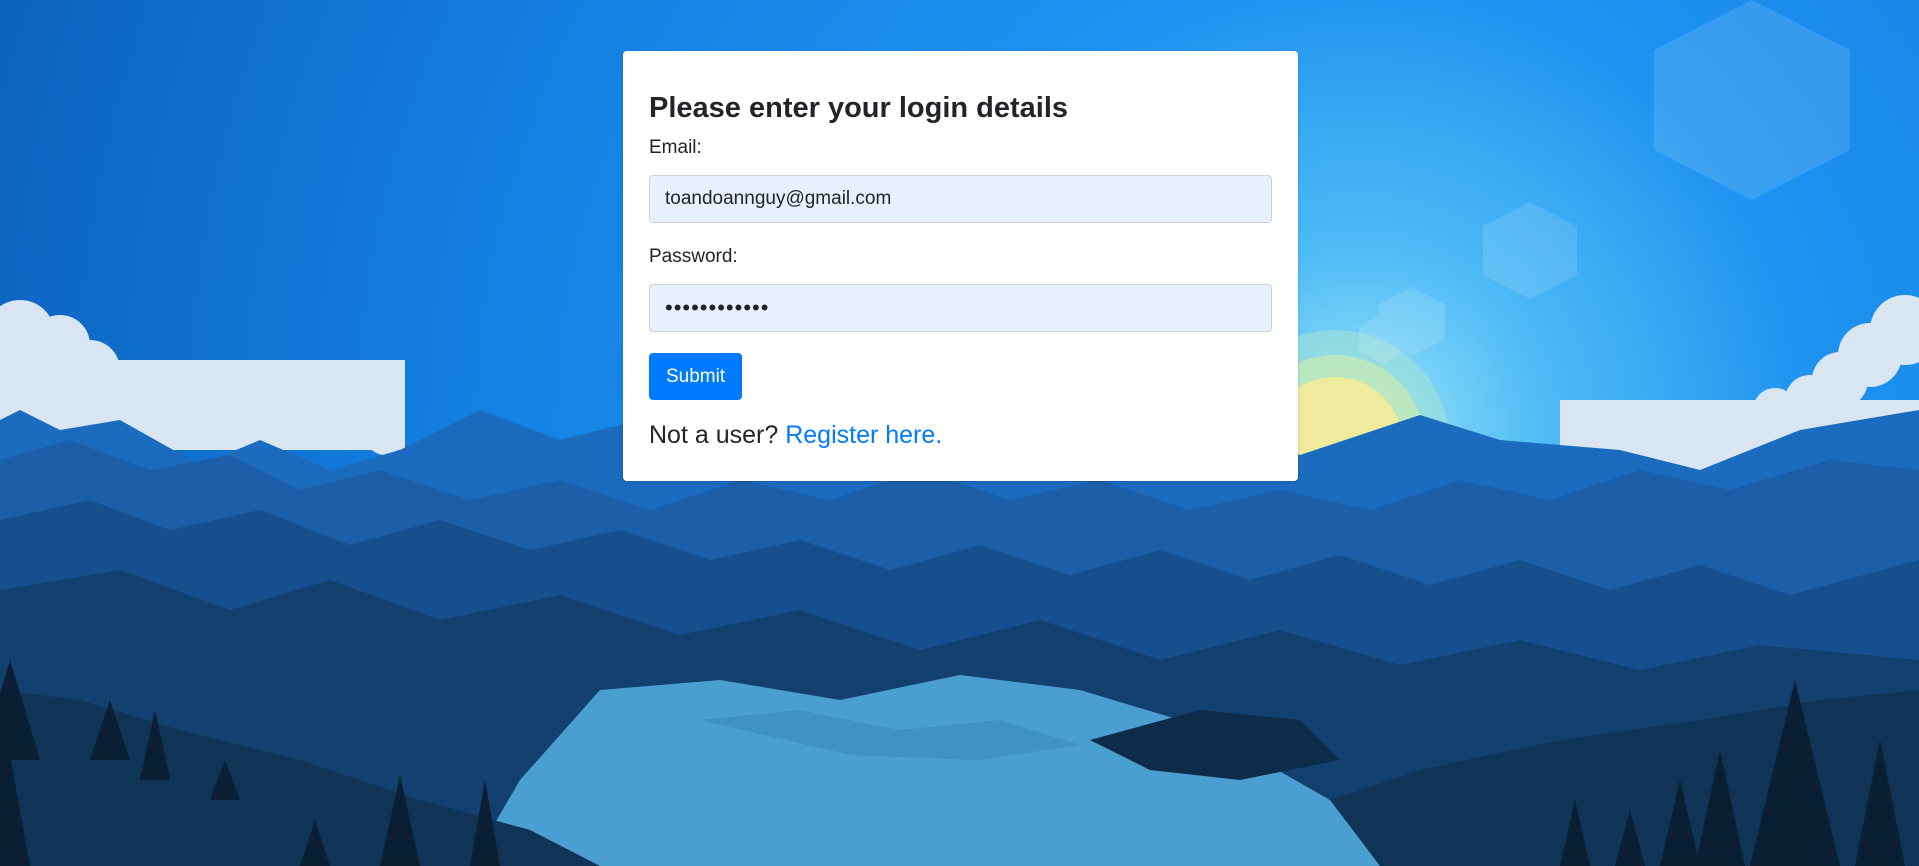  I want to click on email-label: Email:, so click(675, 147).